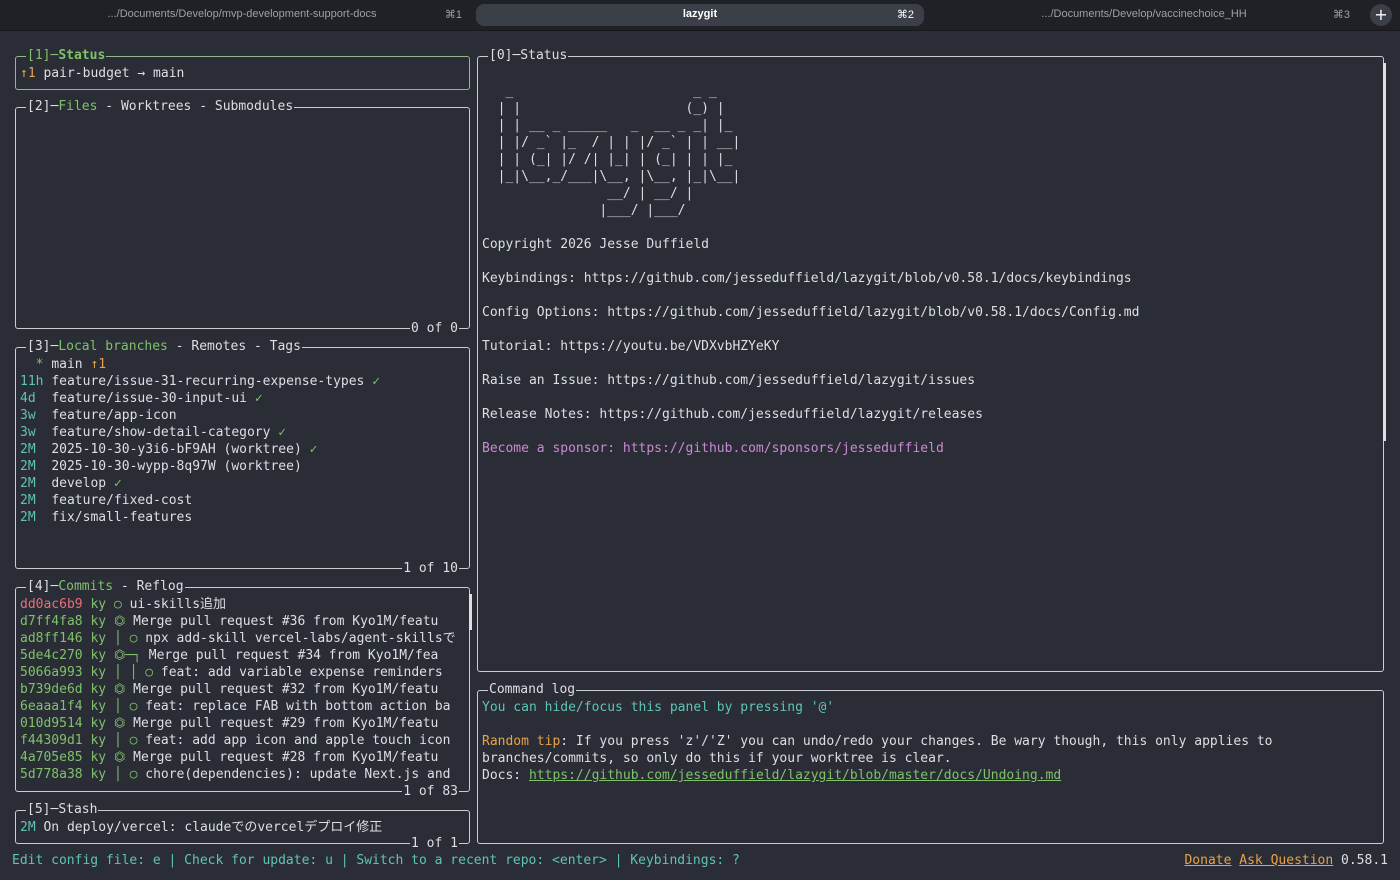 Image resolution: width=1400 pixels, height=880 pixels. I want to click on branch-row: 4d feature/issue-30-input-ui ✓, so click(242, 398).